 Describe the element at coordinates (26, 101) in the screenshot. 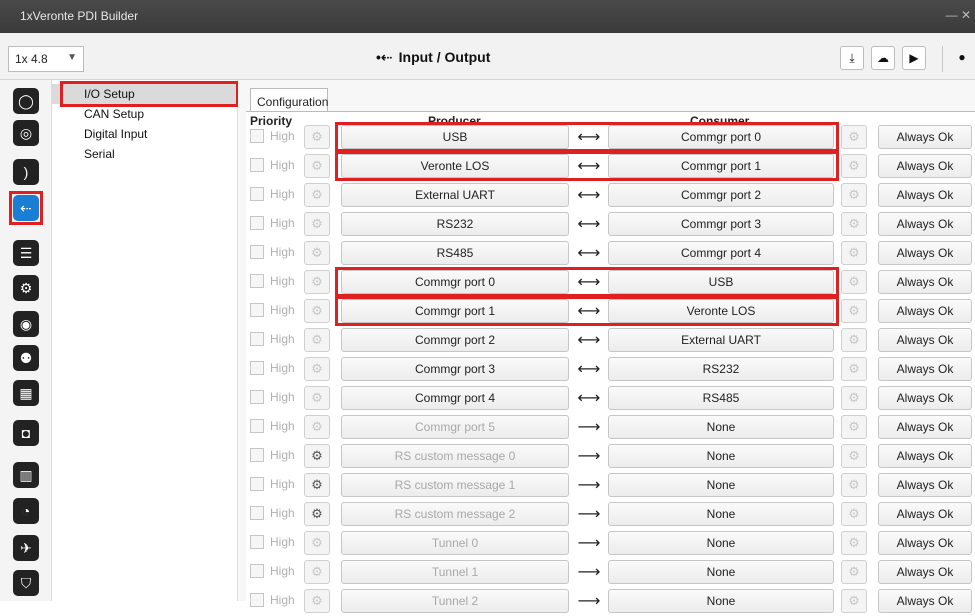

I see `power-icon: ◯` at that location.